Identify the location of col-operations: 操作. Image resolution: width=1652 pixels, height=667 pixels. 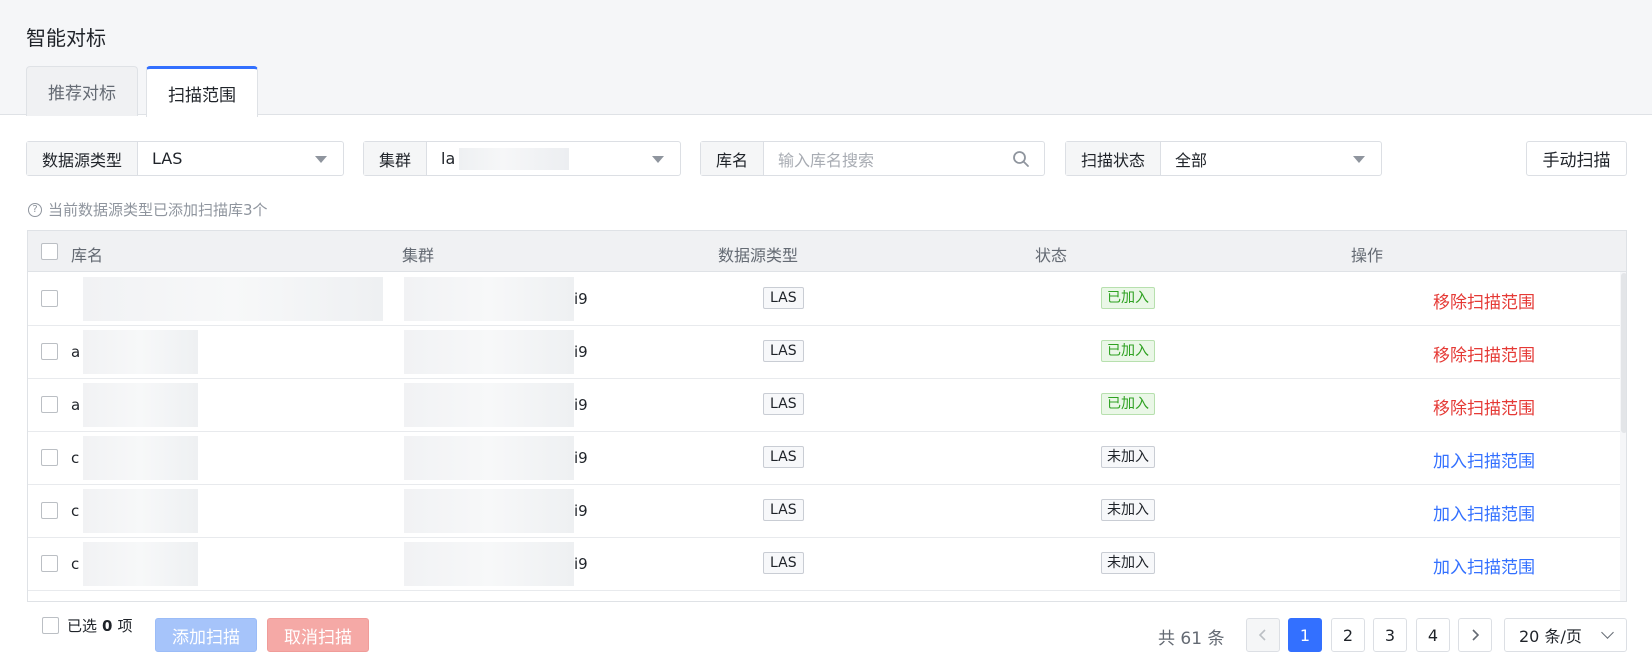
(1367, 255).